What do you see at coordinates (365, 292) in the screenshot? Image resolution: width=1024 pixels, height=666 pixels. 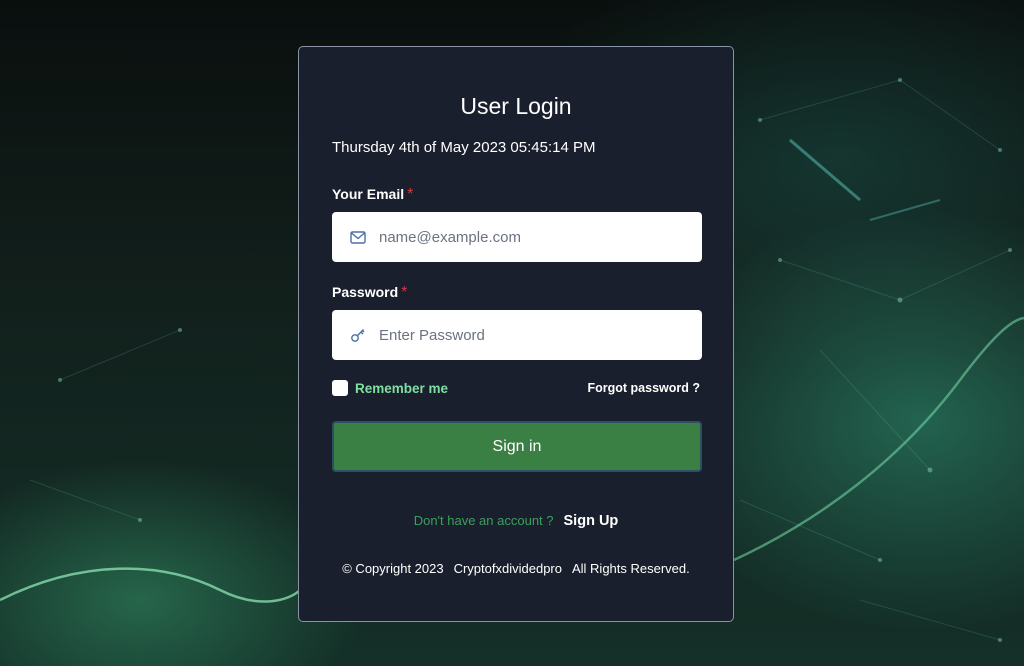 I see `password-label: Password` at bounding box center [365, 292].